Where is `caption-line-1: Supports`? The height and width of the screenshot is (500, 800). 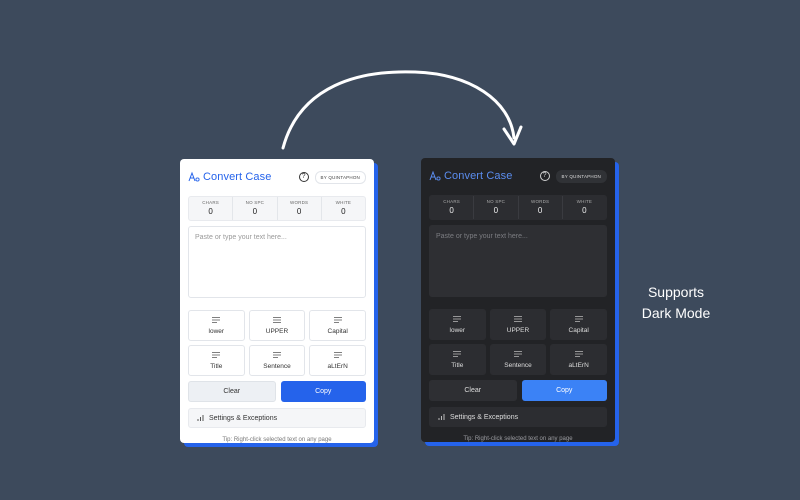 caption-line-1: Supports is located at coordinates (676, 292).